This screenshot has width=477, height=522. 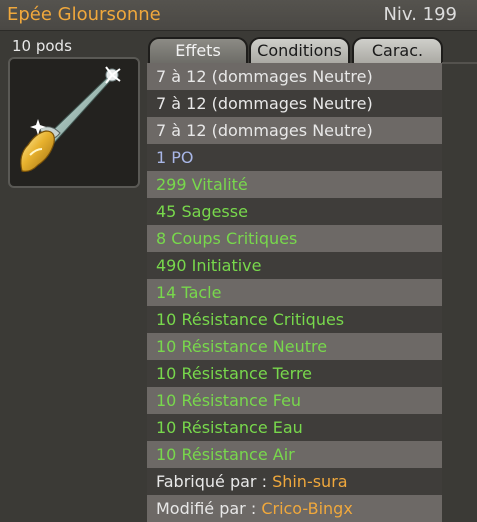 I want to click on effect-row: 10 Résistance Eau, so click(x=294, y=427).